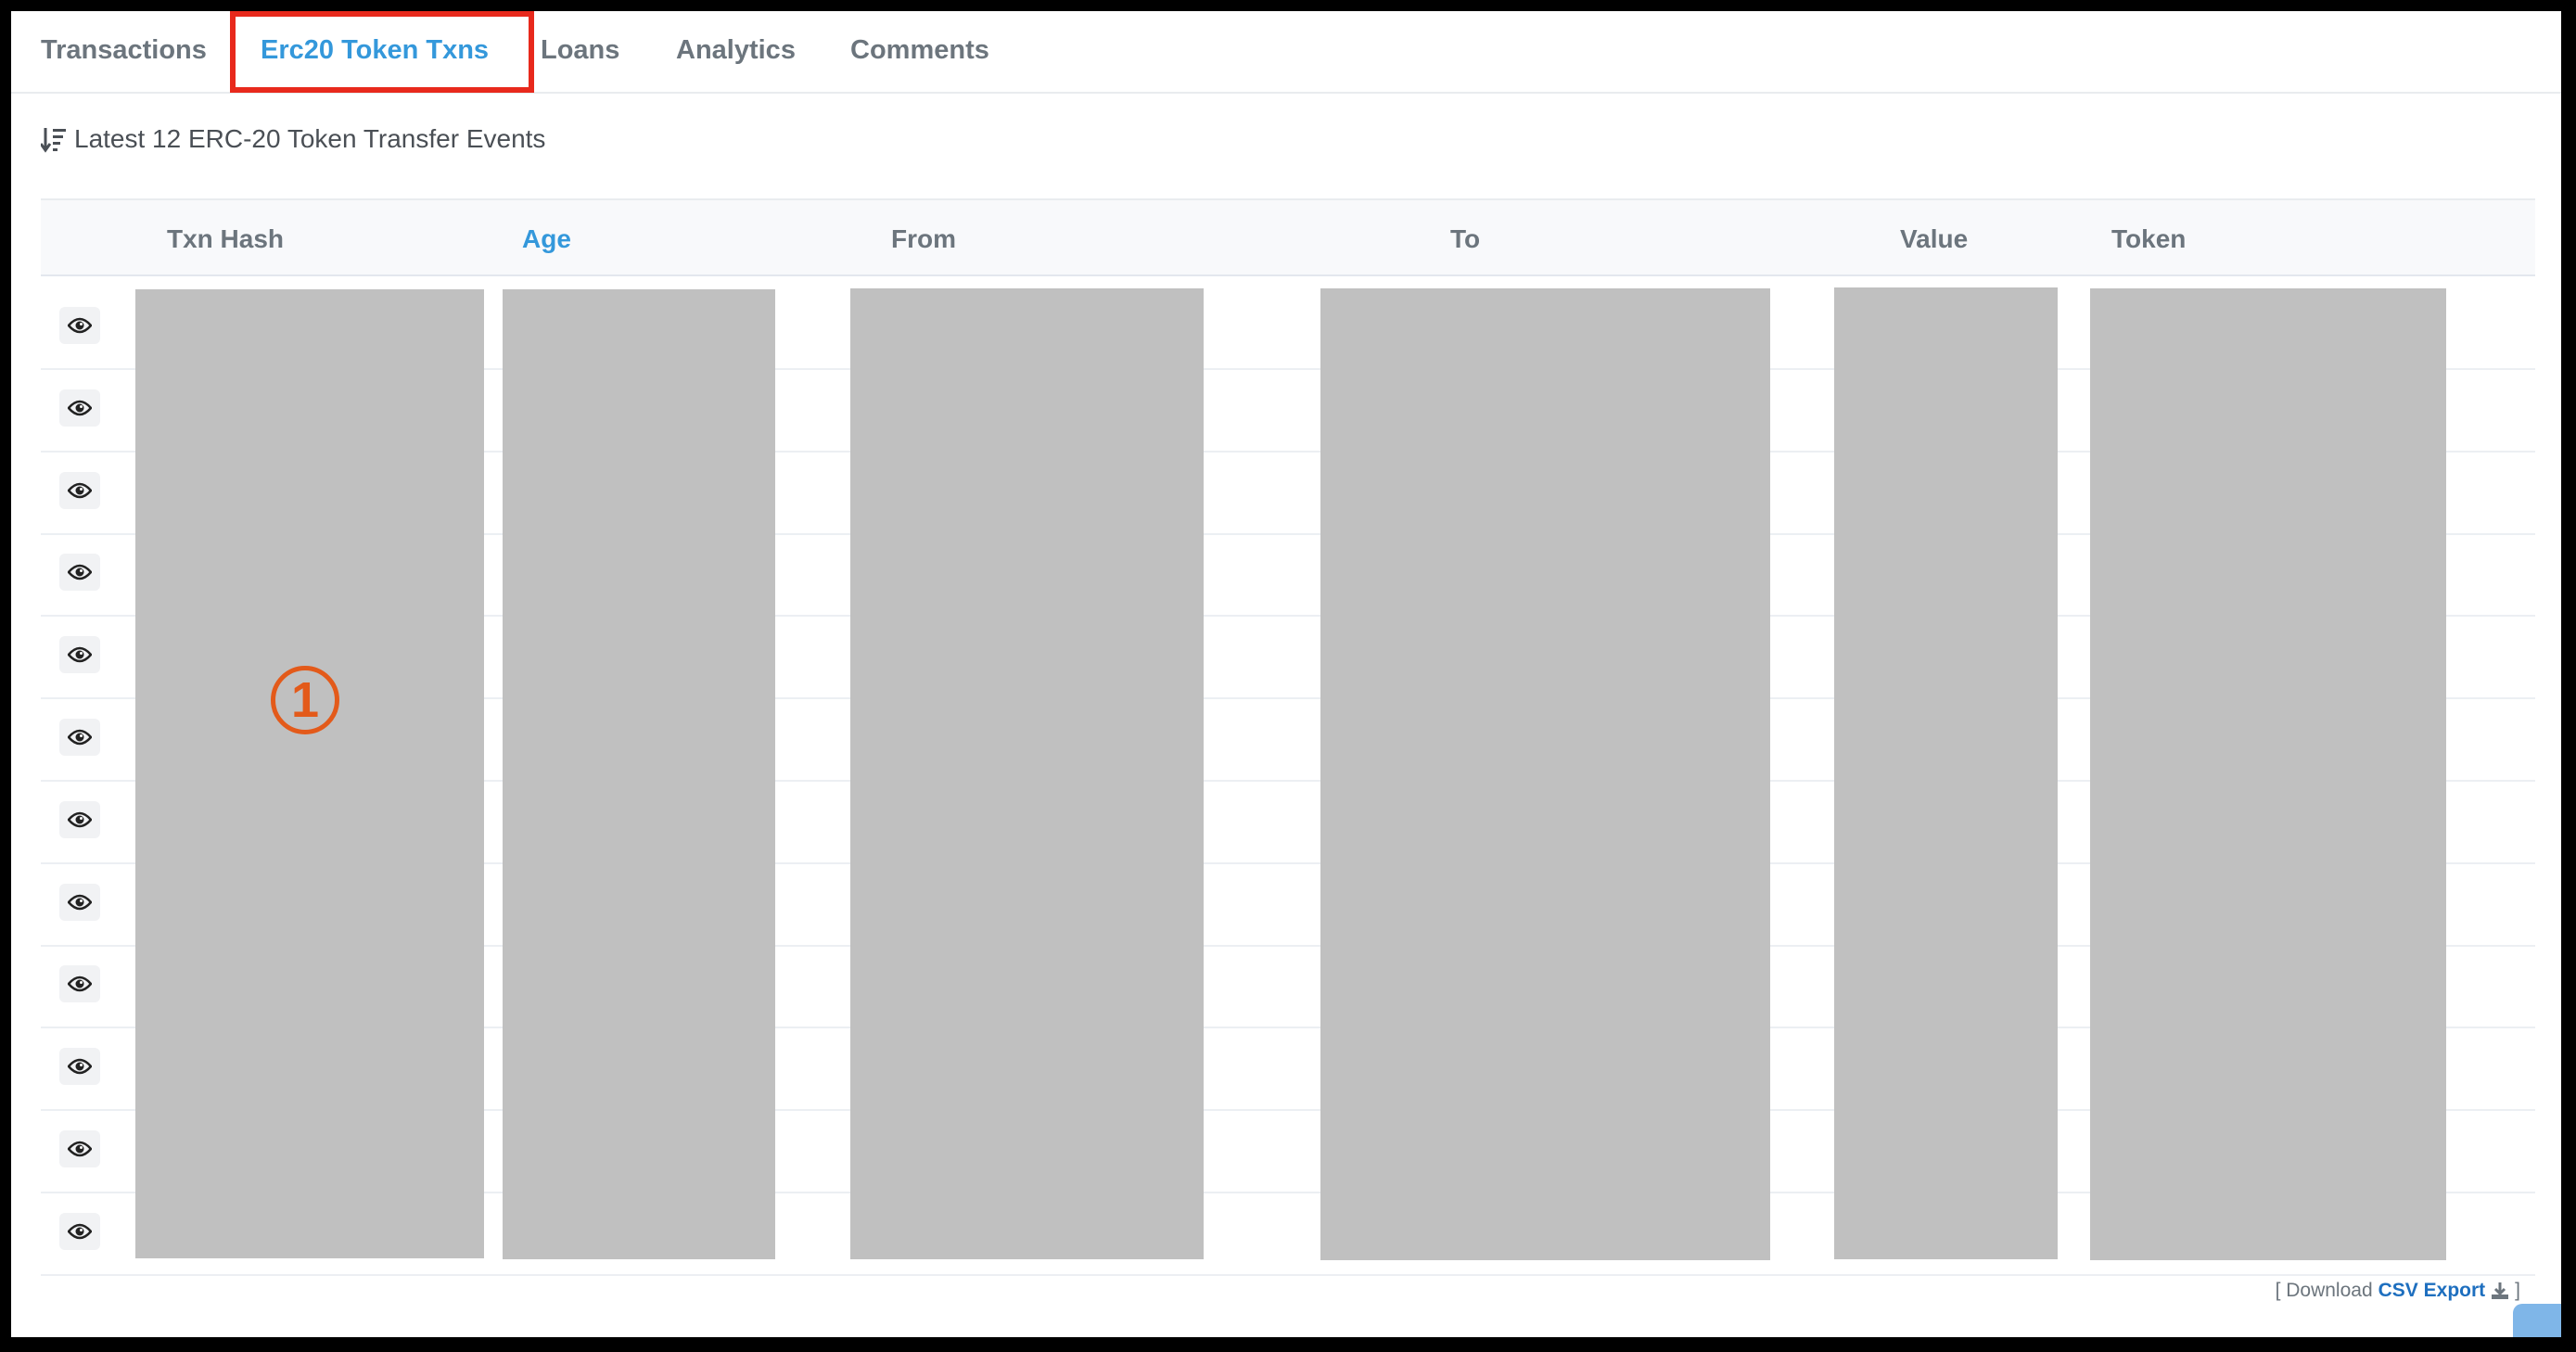 The image size is (2576, 1352). I want to click on section-title: Latest 12 ERC-20 Token Transfer Events, so click(293, 139).